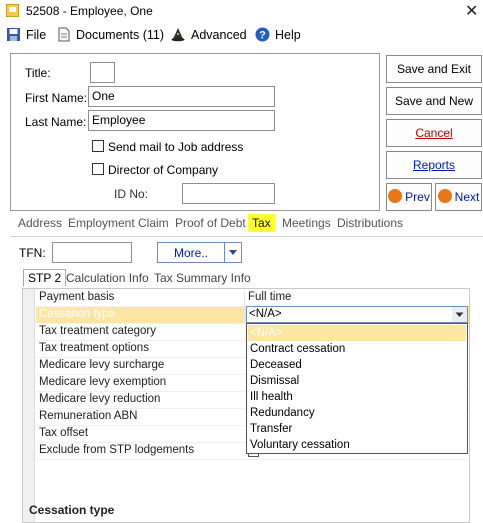  Describe the element at coordinates (89, 11) in the screenshot. I see `window-title: 52508 - Employee, One` at that location.